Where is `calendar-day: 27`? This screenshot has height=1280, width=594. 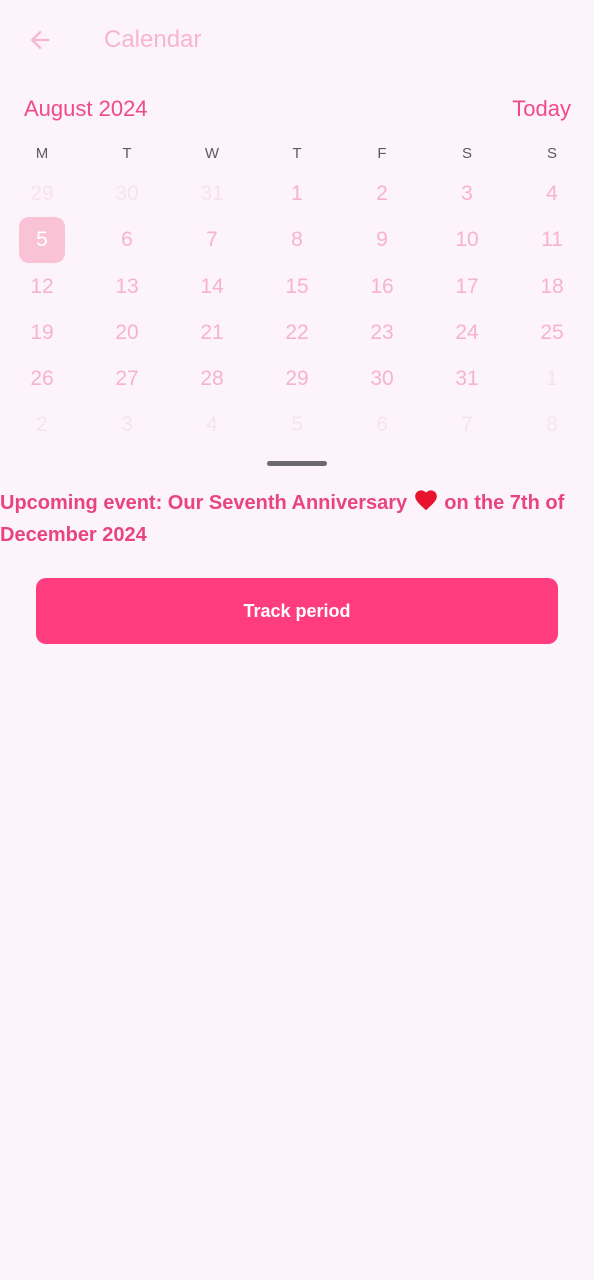 calendar-day: 27 is located at coordinates (127, 379).